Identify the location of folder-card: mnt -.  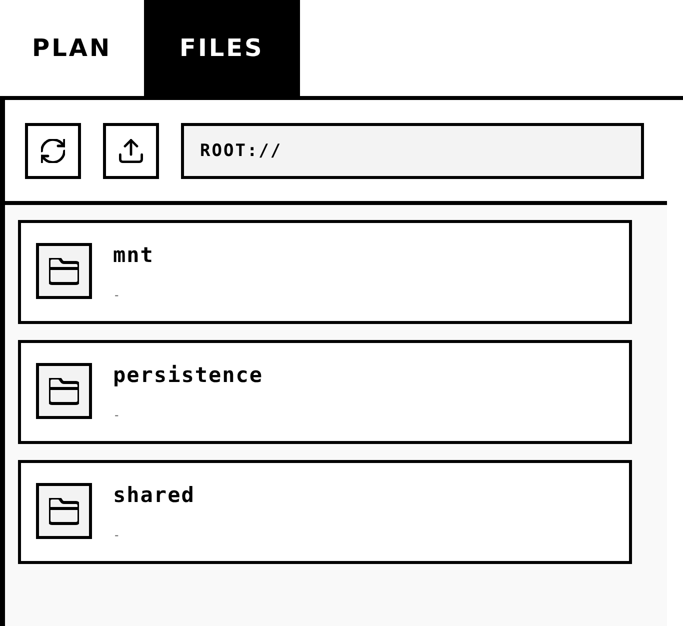
(325, 272).